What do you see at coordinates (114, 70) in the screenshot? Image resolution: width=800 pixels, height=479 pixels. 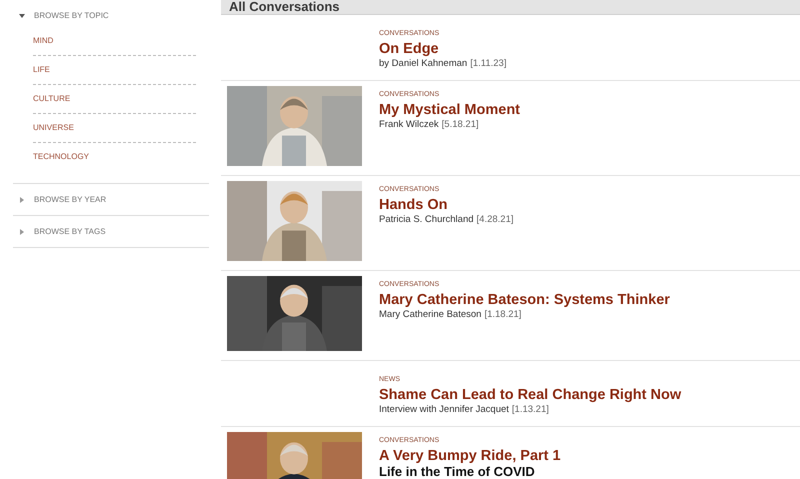 I see `topic-link: LIFE` at bounding box center [114, 70].